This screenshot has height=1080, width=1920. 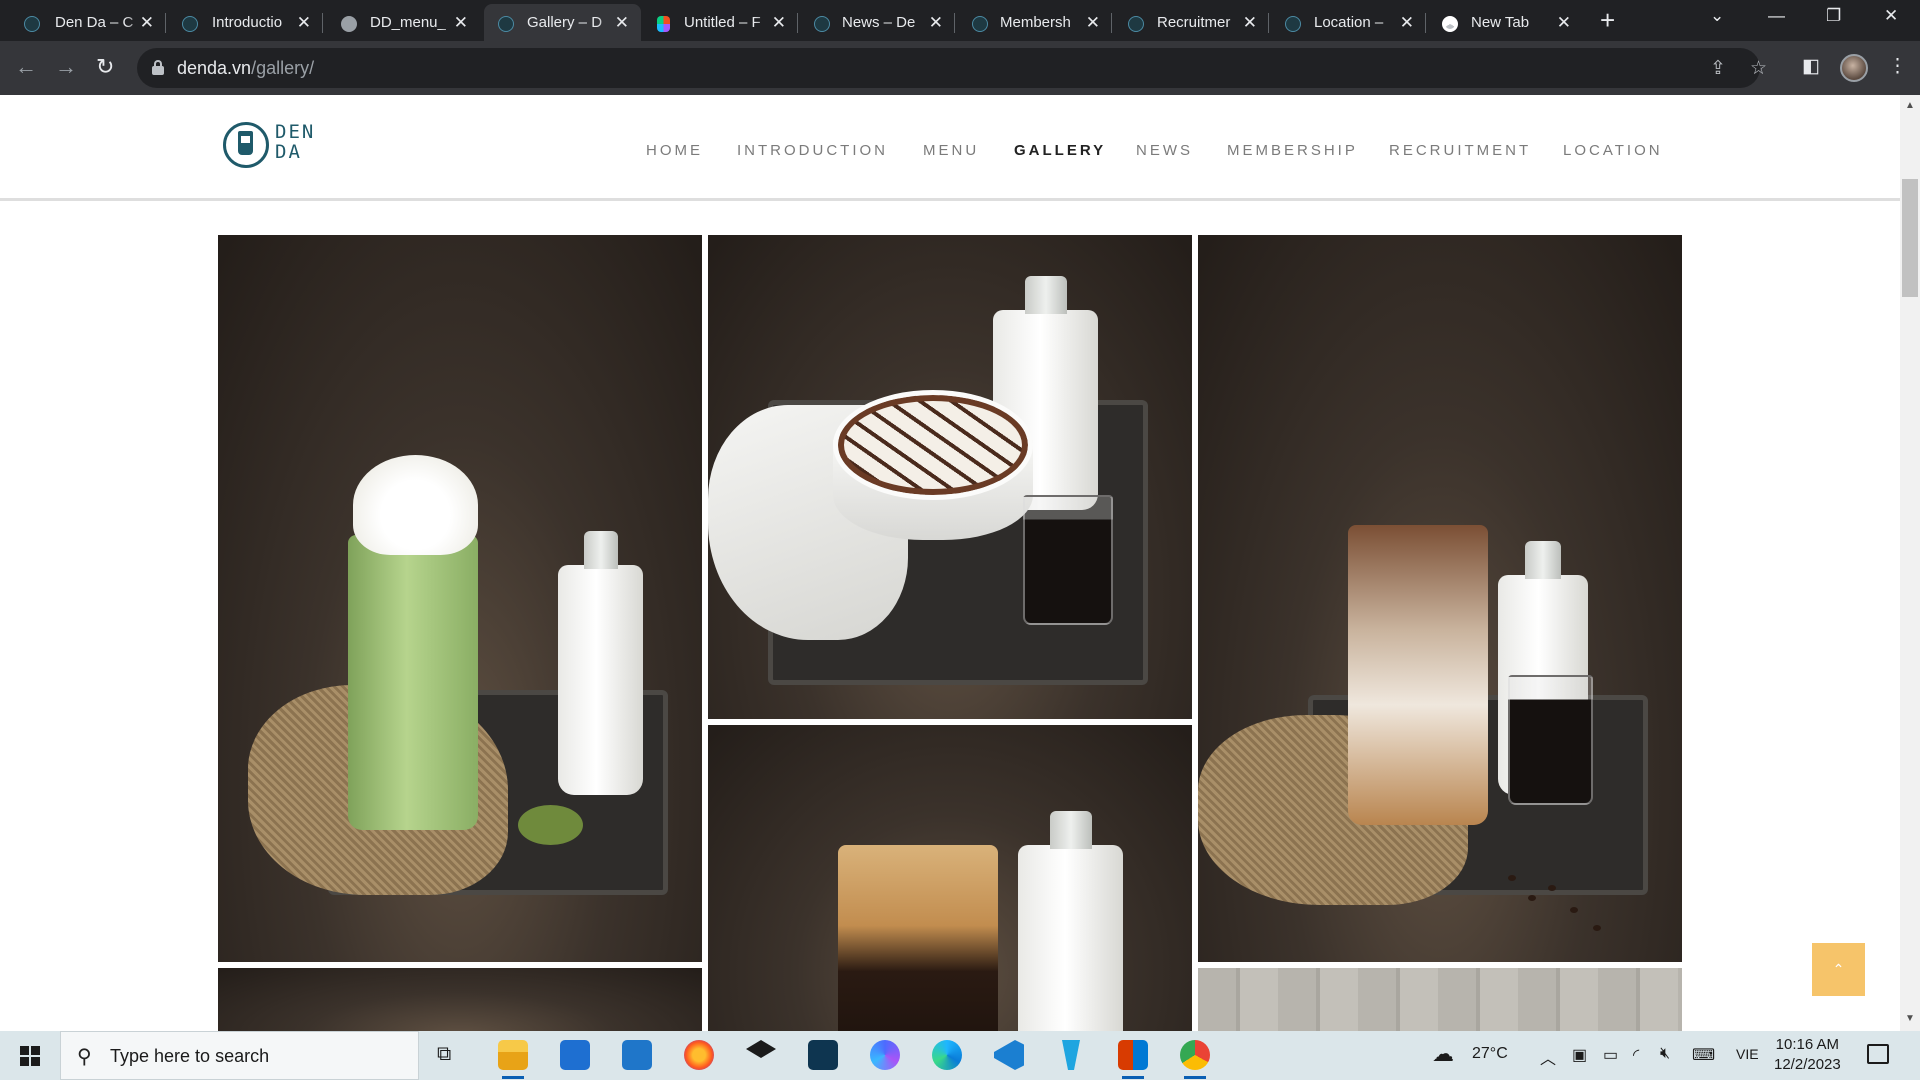 I want to click on profile-avatar, so click(x=1854, y=68).